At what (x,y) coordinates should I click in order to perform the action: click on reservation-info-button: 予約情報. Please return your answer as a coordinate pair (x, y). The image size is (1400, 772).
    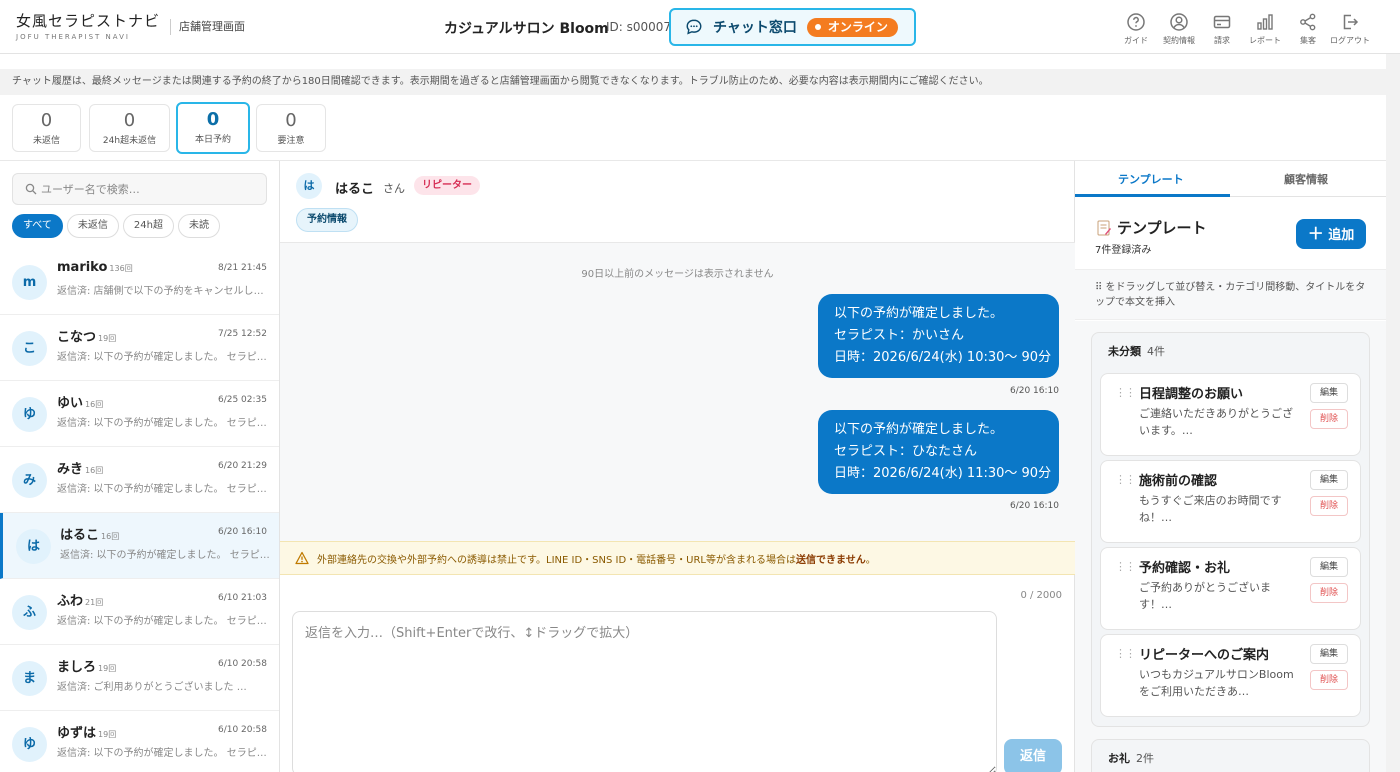
    Looking at the image, I should click on (327, 220).